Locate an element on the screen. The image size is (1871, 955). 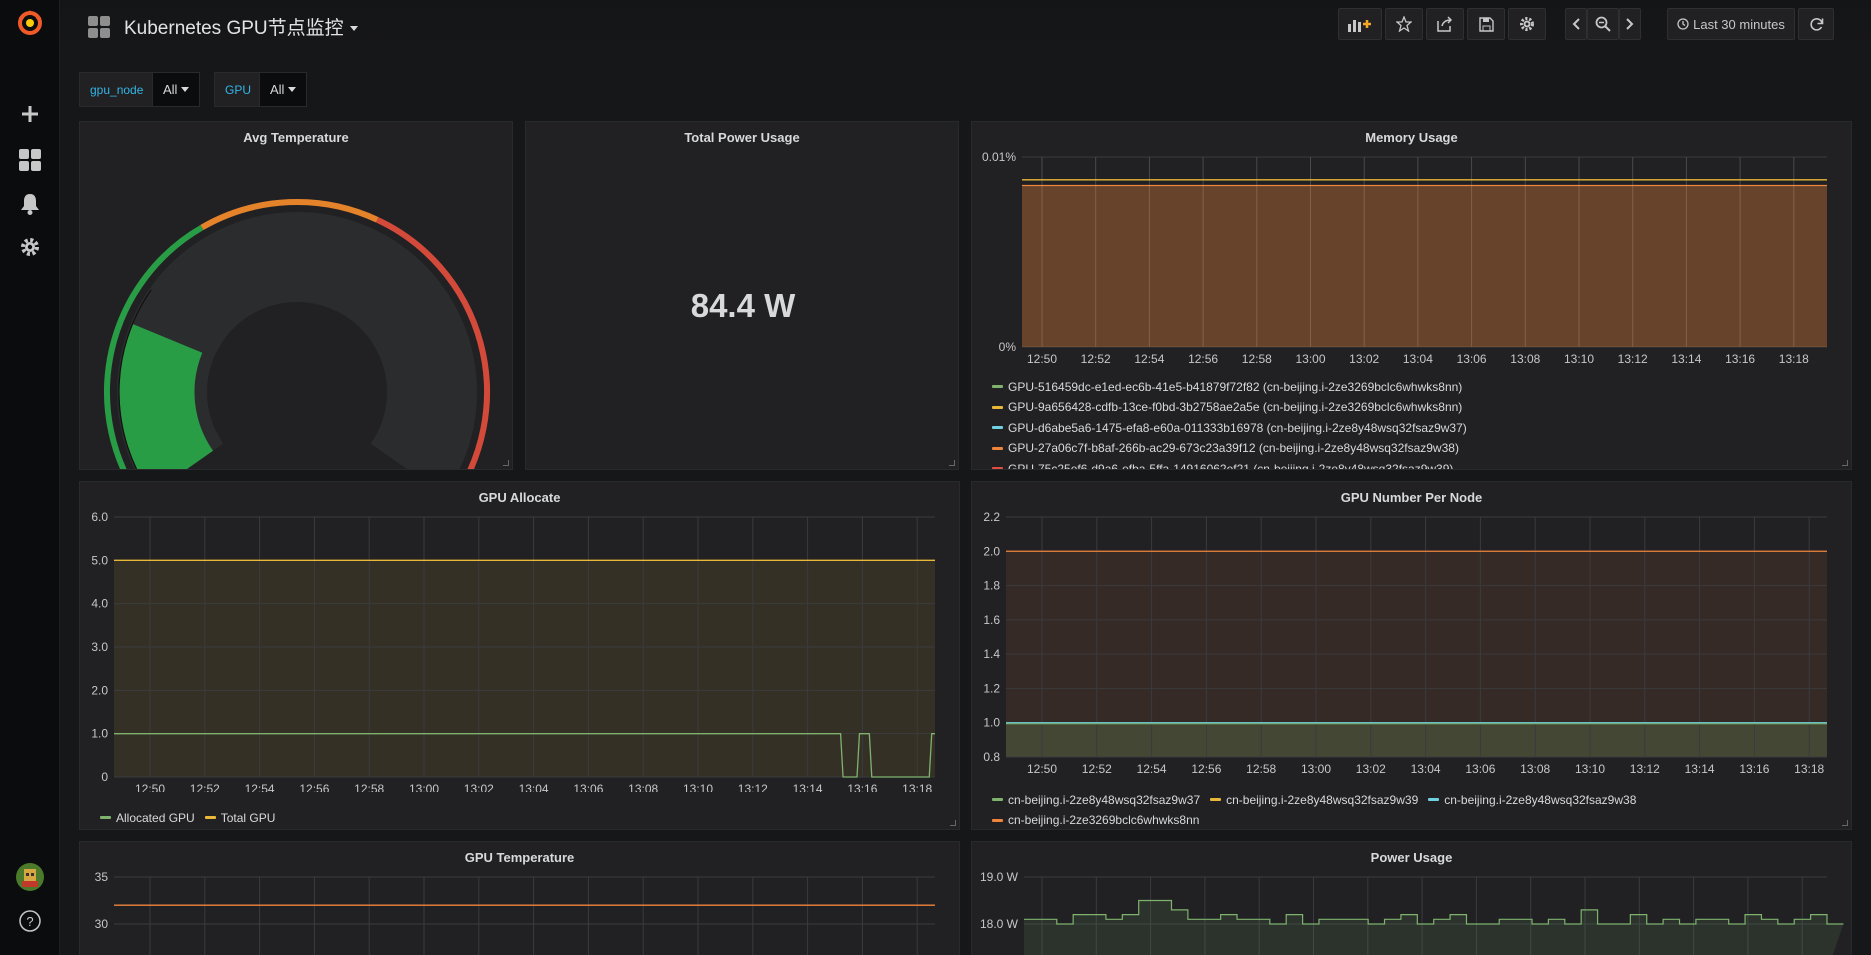
legend-item: Total GPU is located at coordinates (239, 818).